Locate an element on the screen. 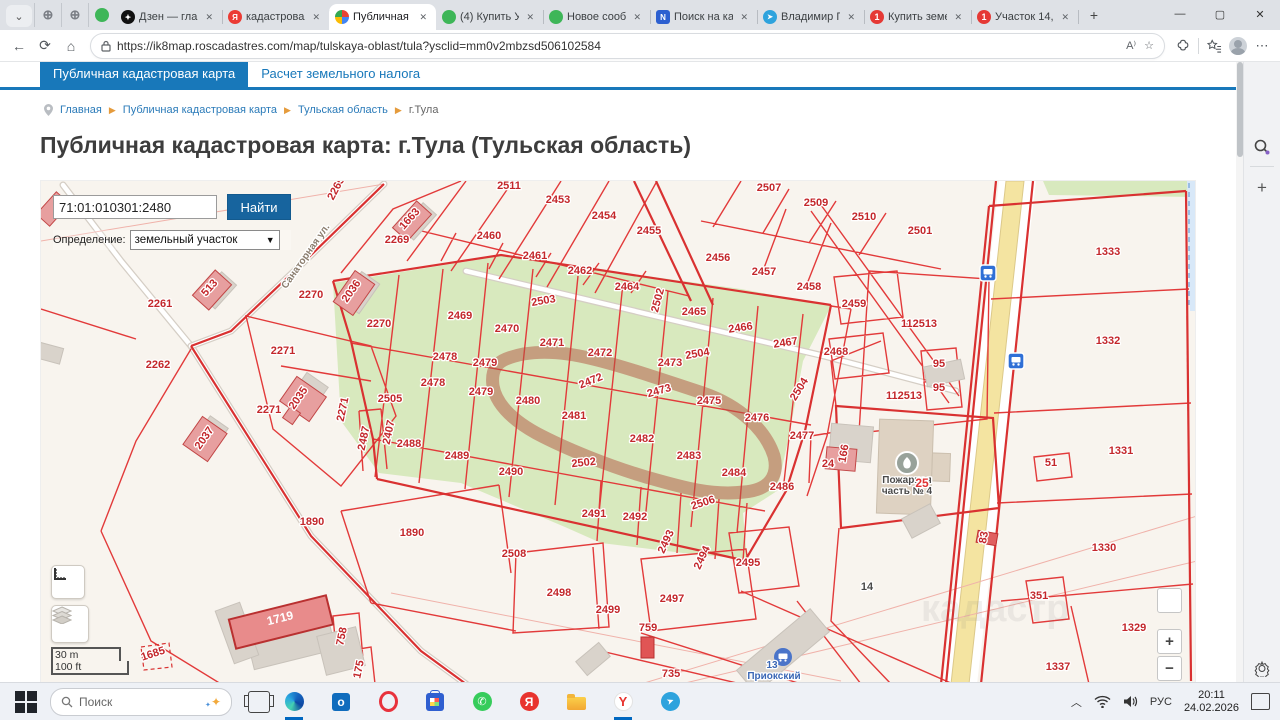 This screenshot has width=1280, height=720. settings-menu-icon: ⋯ is located at coordinates (1262, 46).